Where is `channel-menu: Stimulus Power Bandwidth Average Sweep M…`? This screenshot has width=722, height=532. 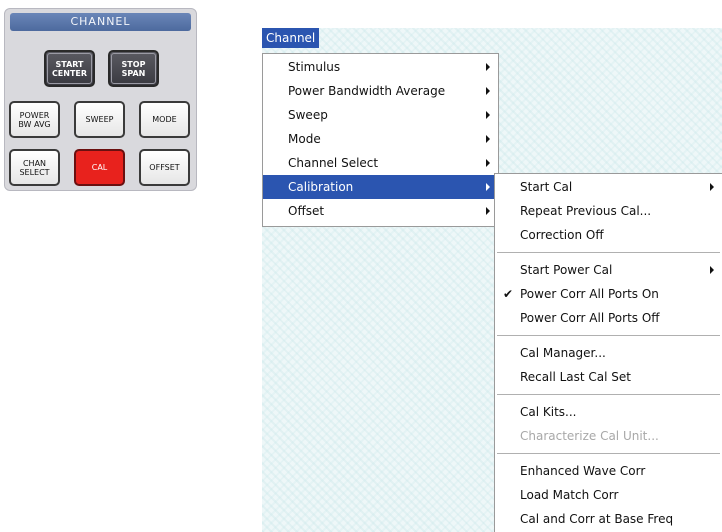 channel-menu: Stimulus Power Bandwidth Average Sweep M… is located at coordinates (380, 140).